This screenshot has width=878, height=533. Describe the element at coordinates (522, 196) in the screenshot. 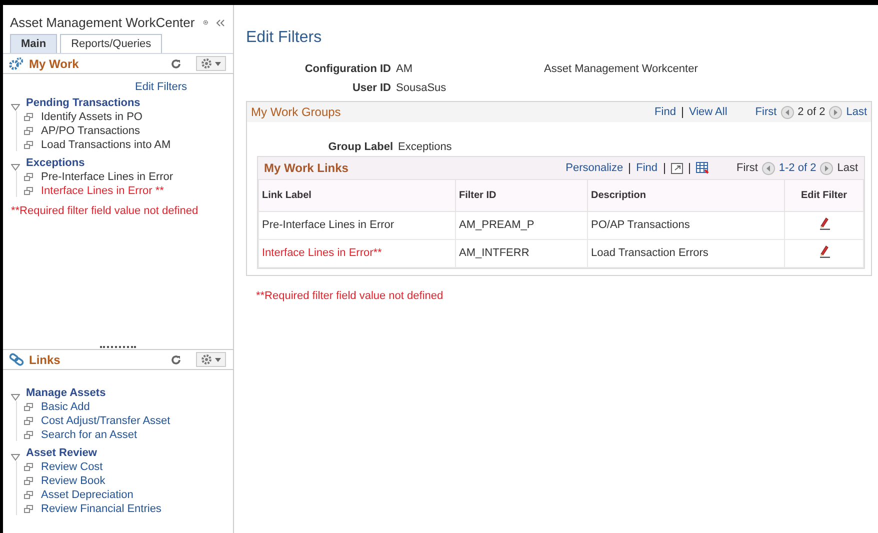

I see `column-header: Filter ID` at that location.